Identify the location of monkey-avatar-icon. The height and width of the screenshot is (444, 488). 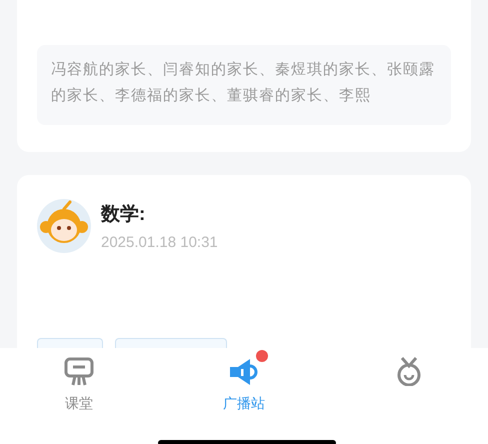
(64, 226).